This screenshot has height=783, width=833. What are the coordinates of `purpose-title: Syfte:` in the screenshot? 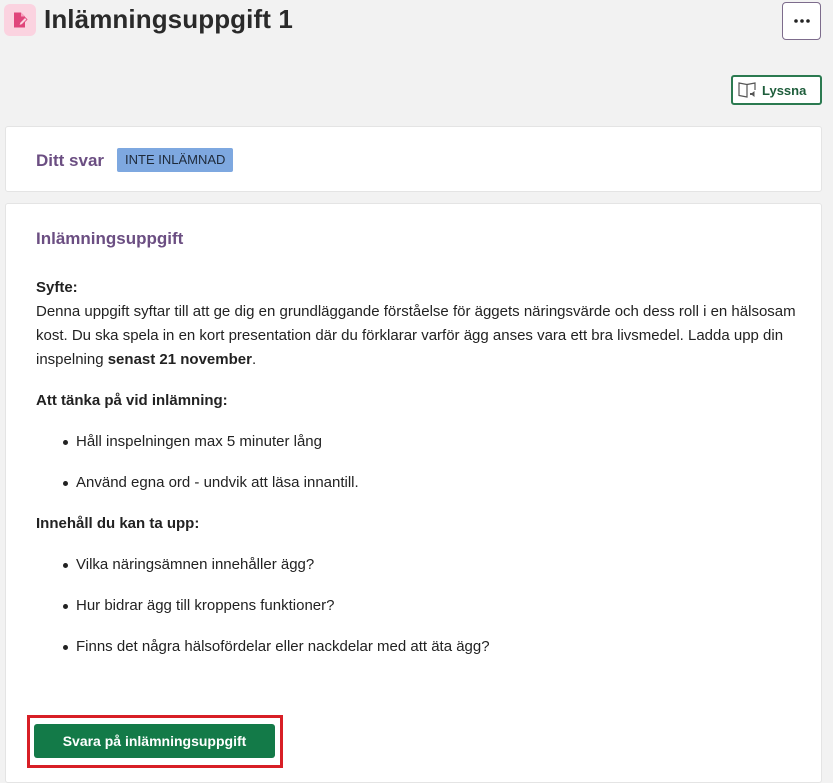 It's located at (57, 287).